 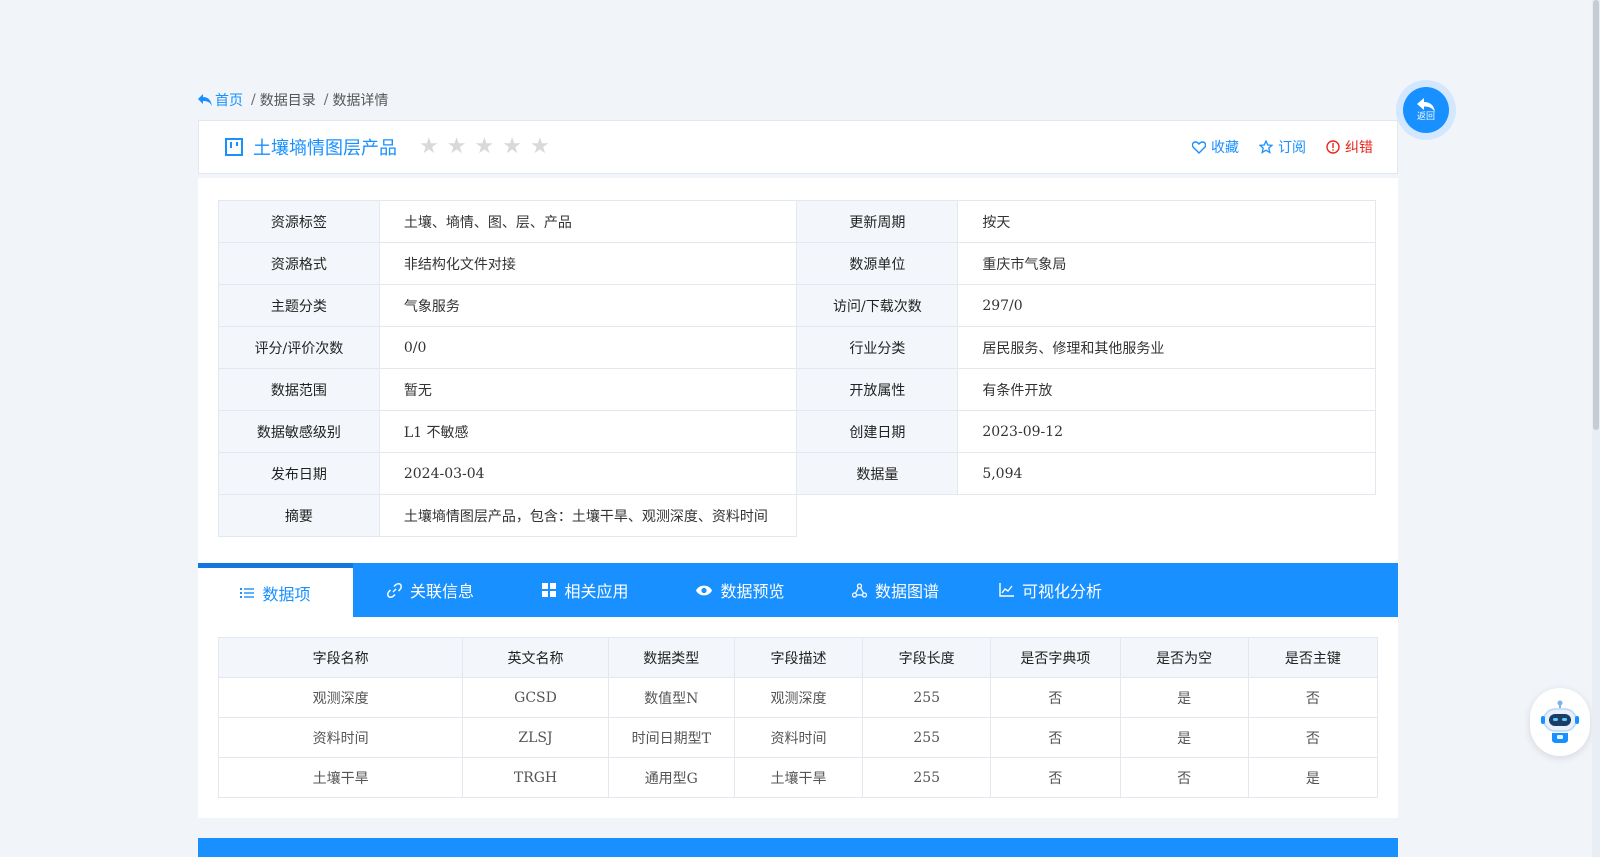 I want to click on table-row: 资料时间 ZLSJ 时间日期型T 资料时间 255 否 是 否, so click(x=798, y=737).